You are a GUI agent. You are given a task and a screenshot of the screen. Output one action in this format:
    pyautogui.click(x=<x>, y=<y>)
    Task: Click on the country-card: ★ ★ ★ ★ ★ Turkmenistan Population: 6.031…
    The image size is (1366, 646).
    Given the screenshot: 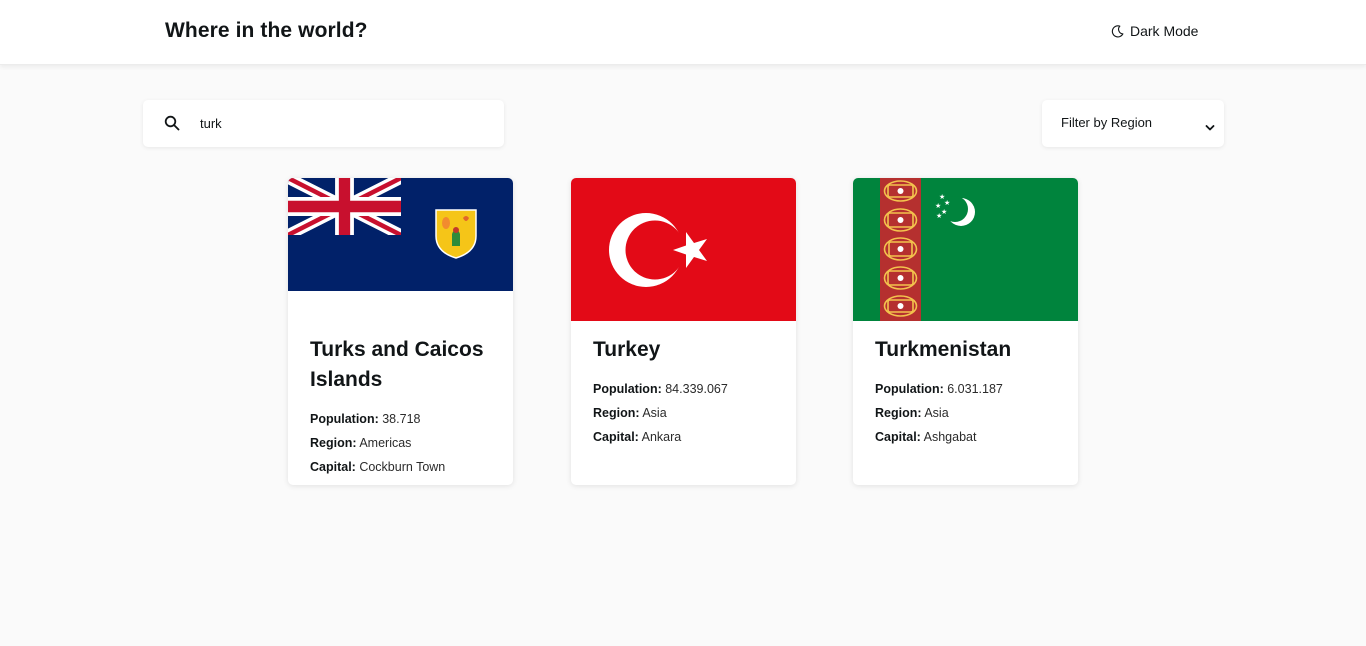 What is the action you would take?
    pyautogui.click(x=965, y=331)
    